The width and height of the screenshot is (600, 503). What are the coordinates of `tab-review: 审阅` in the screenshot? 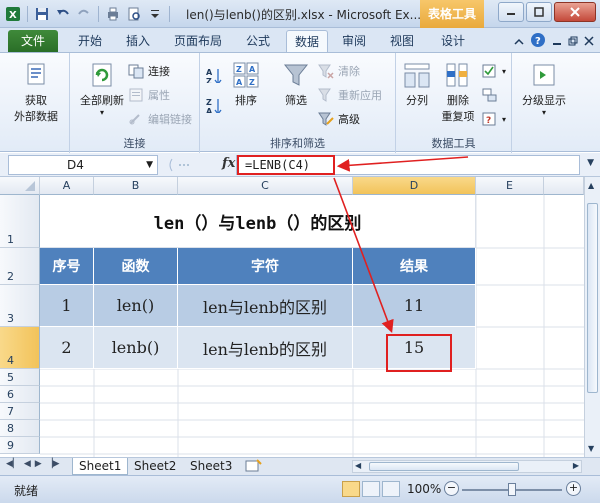 It's located at (354, 41).